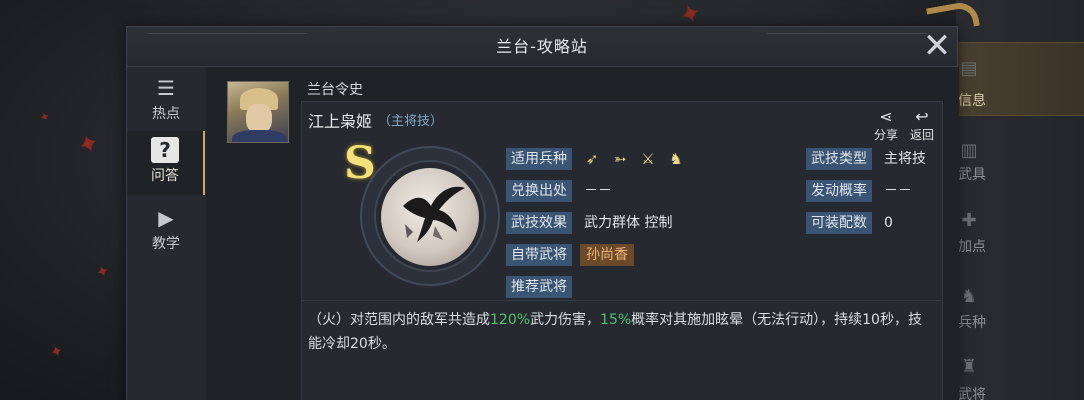  I want to click on skill-image, so click(430, 217).